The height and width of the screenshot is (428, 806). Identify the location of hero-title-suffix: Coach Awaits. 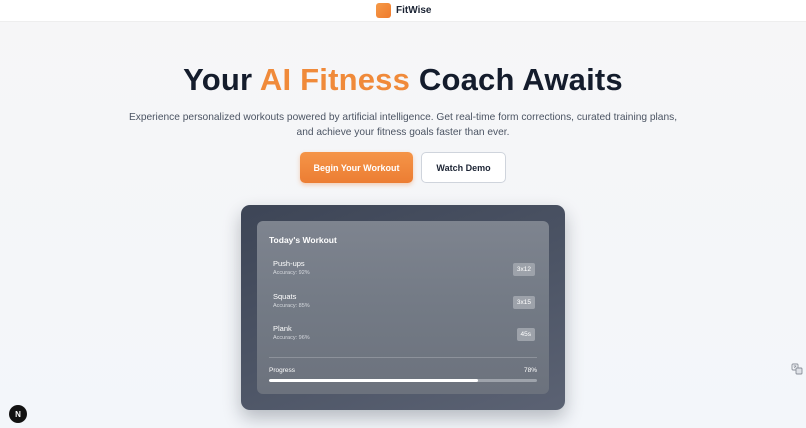
(516, 79).